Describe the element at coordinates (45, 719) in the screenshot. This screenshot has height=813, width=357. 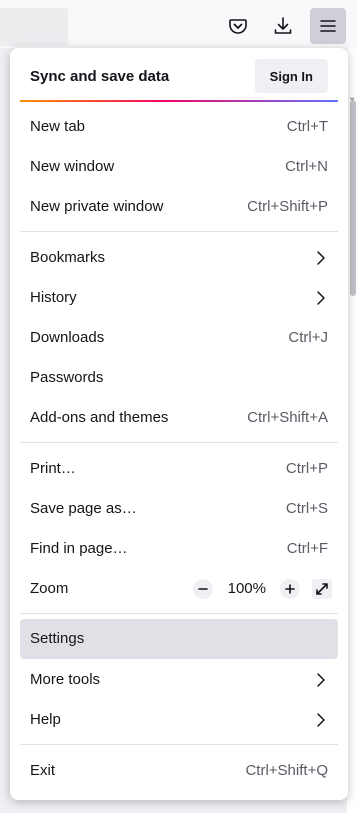
I see `menu-item-label: Help` at that location.